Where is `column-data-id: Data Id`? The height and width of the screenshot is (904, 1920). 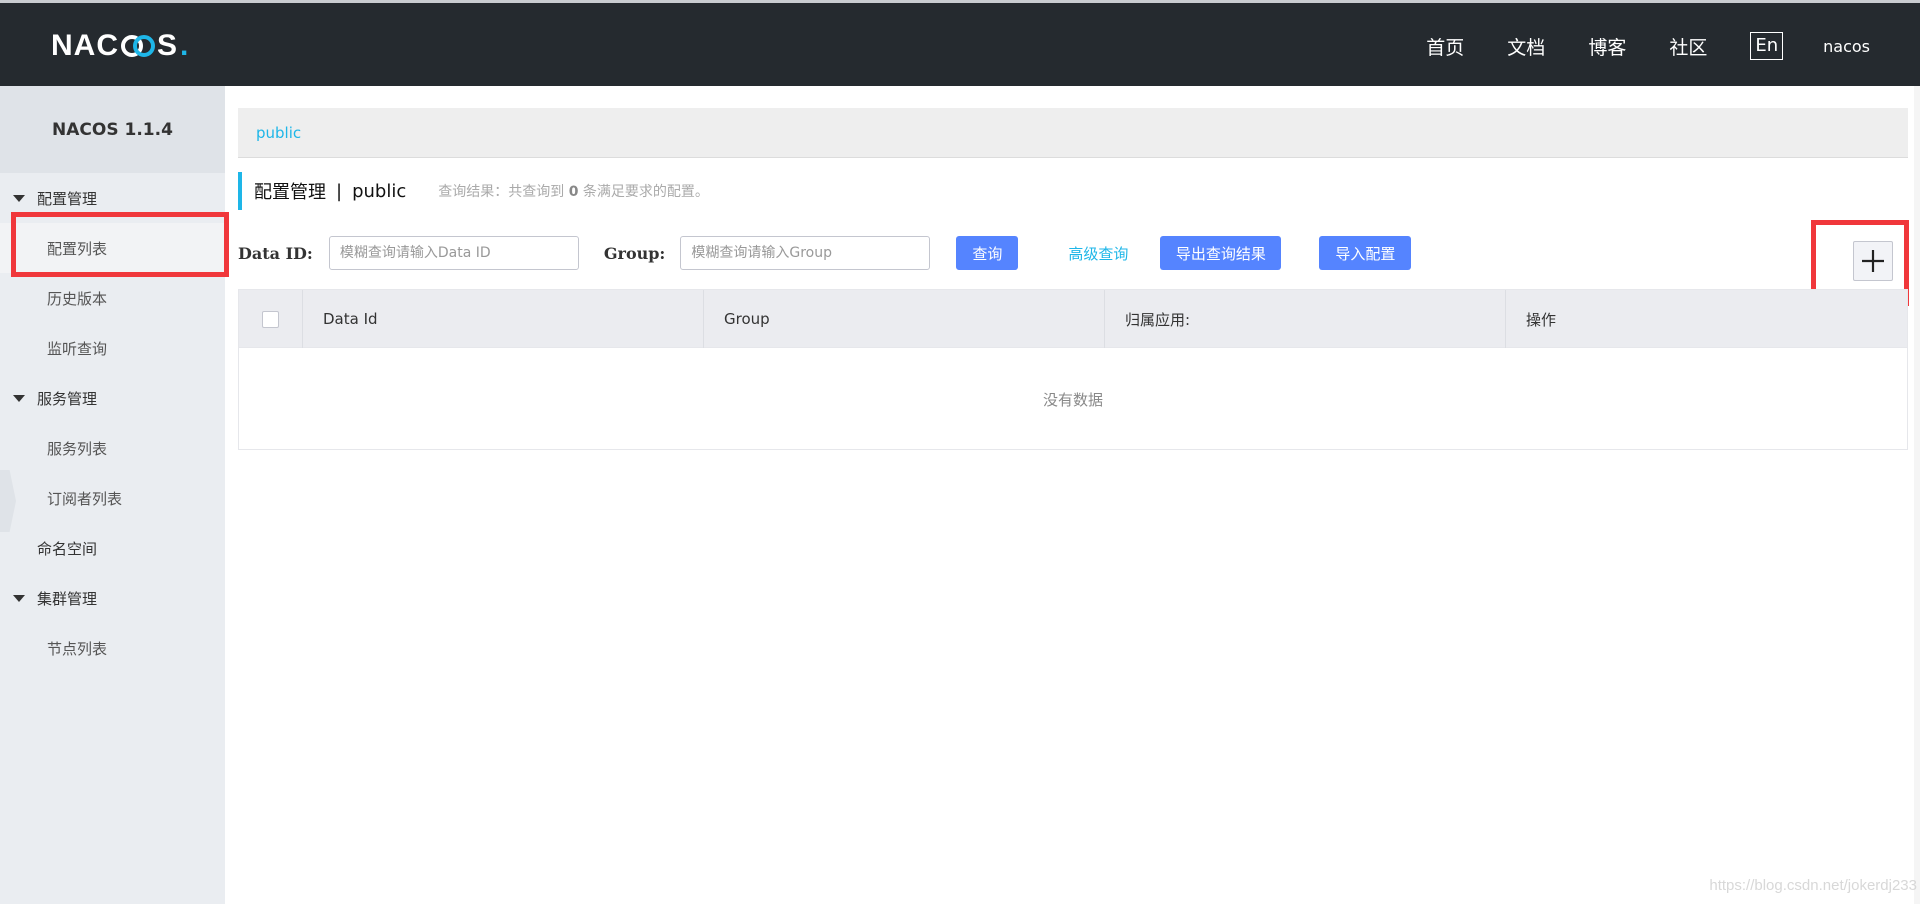 column-data-id: Data Id is located at coordinates (502, 319).